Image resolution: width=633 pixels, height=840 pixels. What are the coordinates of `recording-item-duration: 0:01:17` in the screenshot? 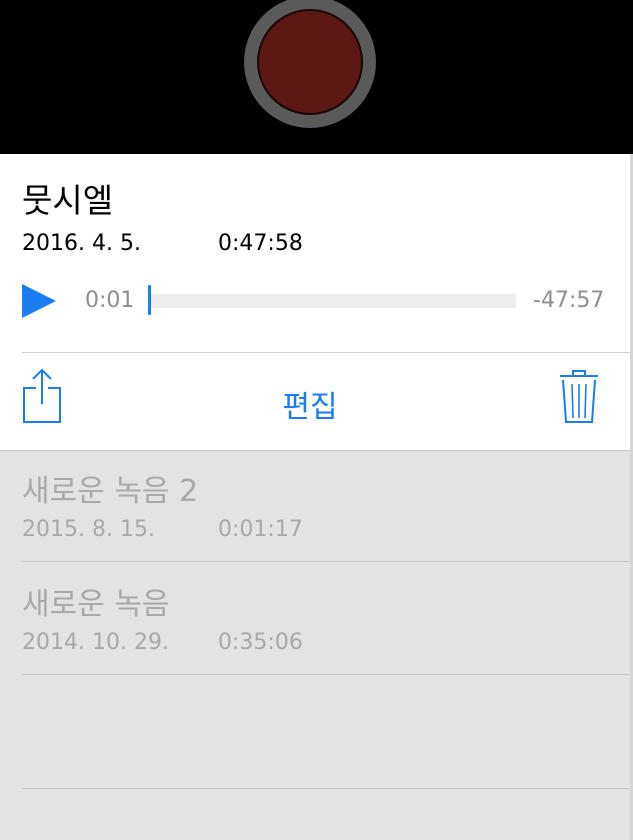 It's located at (260, 529).